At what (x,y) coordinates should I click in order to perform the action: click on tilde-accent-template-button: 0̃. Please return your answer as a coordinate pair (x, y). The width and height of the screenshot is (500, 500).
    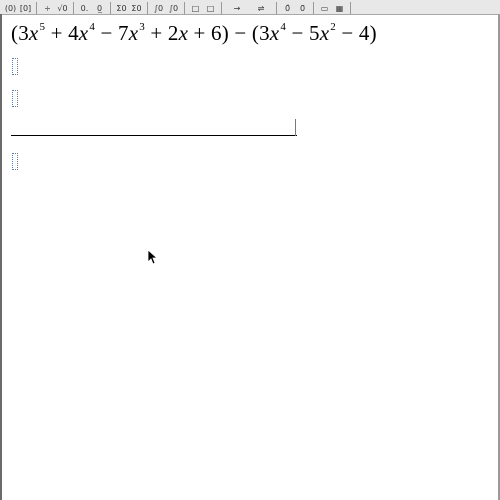
    Looking at the image, I should click on (302, 8).